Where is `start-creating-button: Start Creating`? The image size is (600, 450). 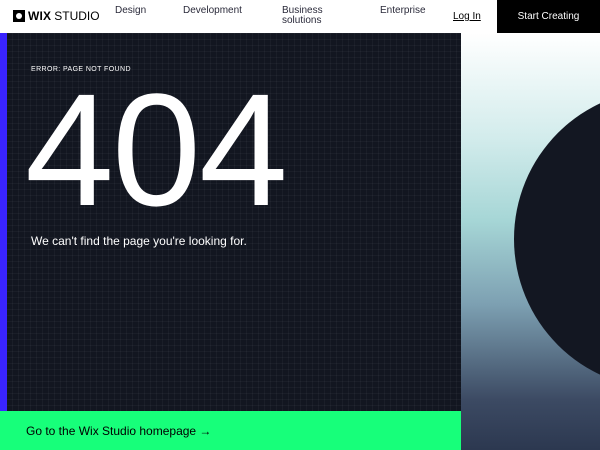
start-creating-button: Start Creating is located at coordinates (548, 16).